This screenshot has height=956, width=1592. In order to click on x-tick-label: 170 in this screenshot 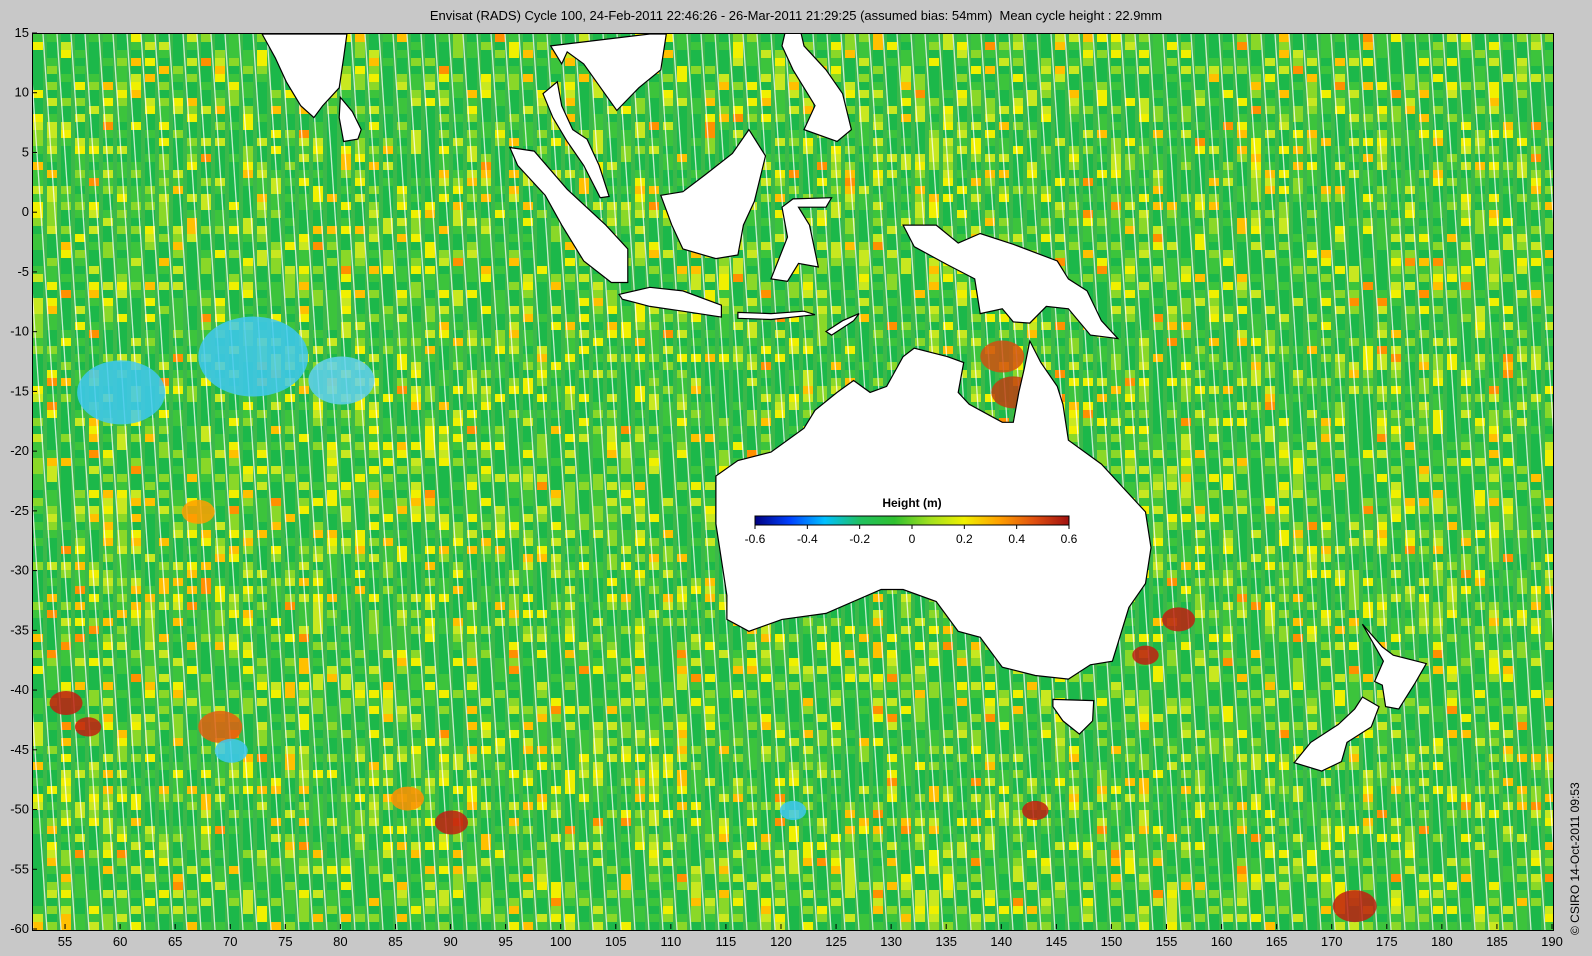, I will do `click(1332, 941)`.